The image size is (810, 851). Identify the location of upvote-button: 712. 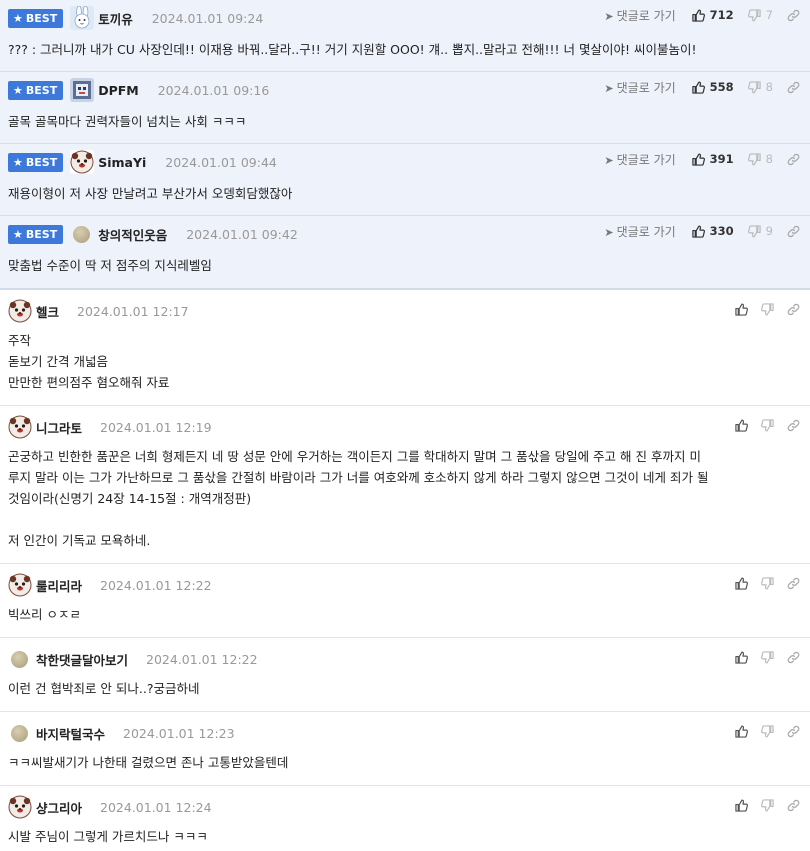
(712, 15).